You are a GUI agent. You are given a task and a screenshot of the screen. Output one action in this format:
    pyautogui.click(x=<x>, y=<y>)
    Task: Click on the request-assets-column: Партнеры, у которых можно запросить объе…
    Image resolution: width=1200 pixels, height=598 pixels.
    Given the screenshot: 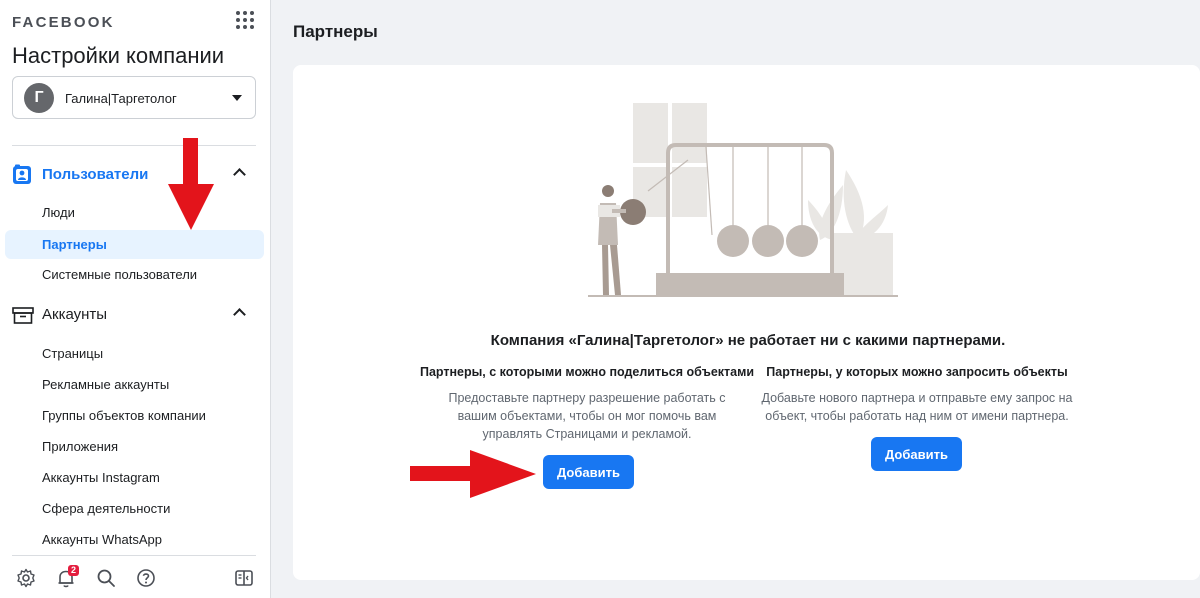 What is the action you would take?
    pyautogui.click(x=917, y=395)
    